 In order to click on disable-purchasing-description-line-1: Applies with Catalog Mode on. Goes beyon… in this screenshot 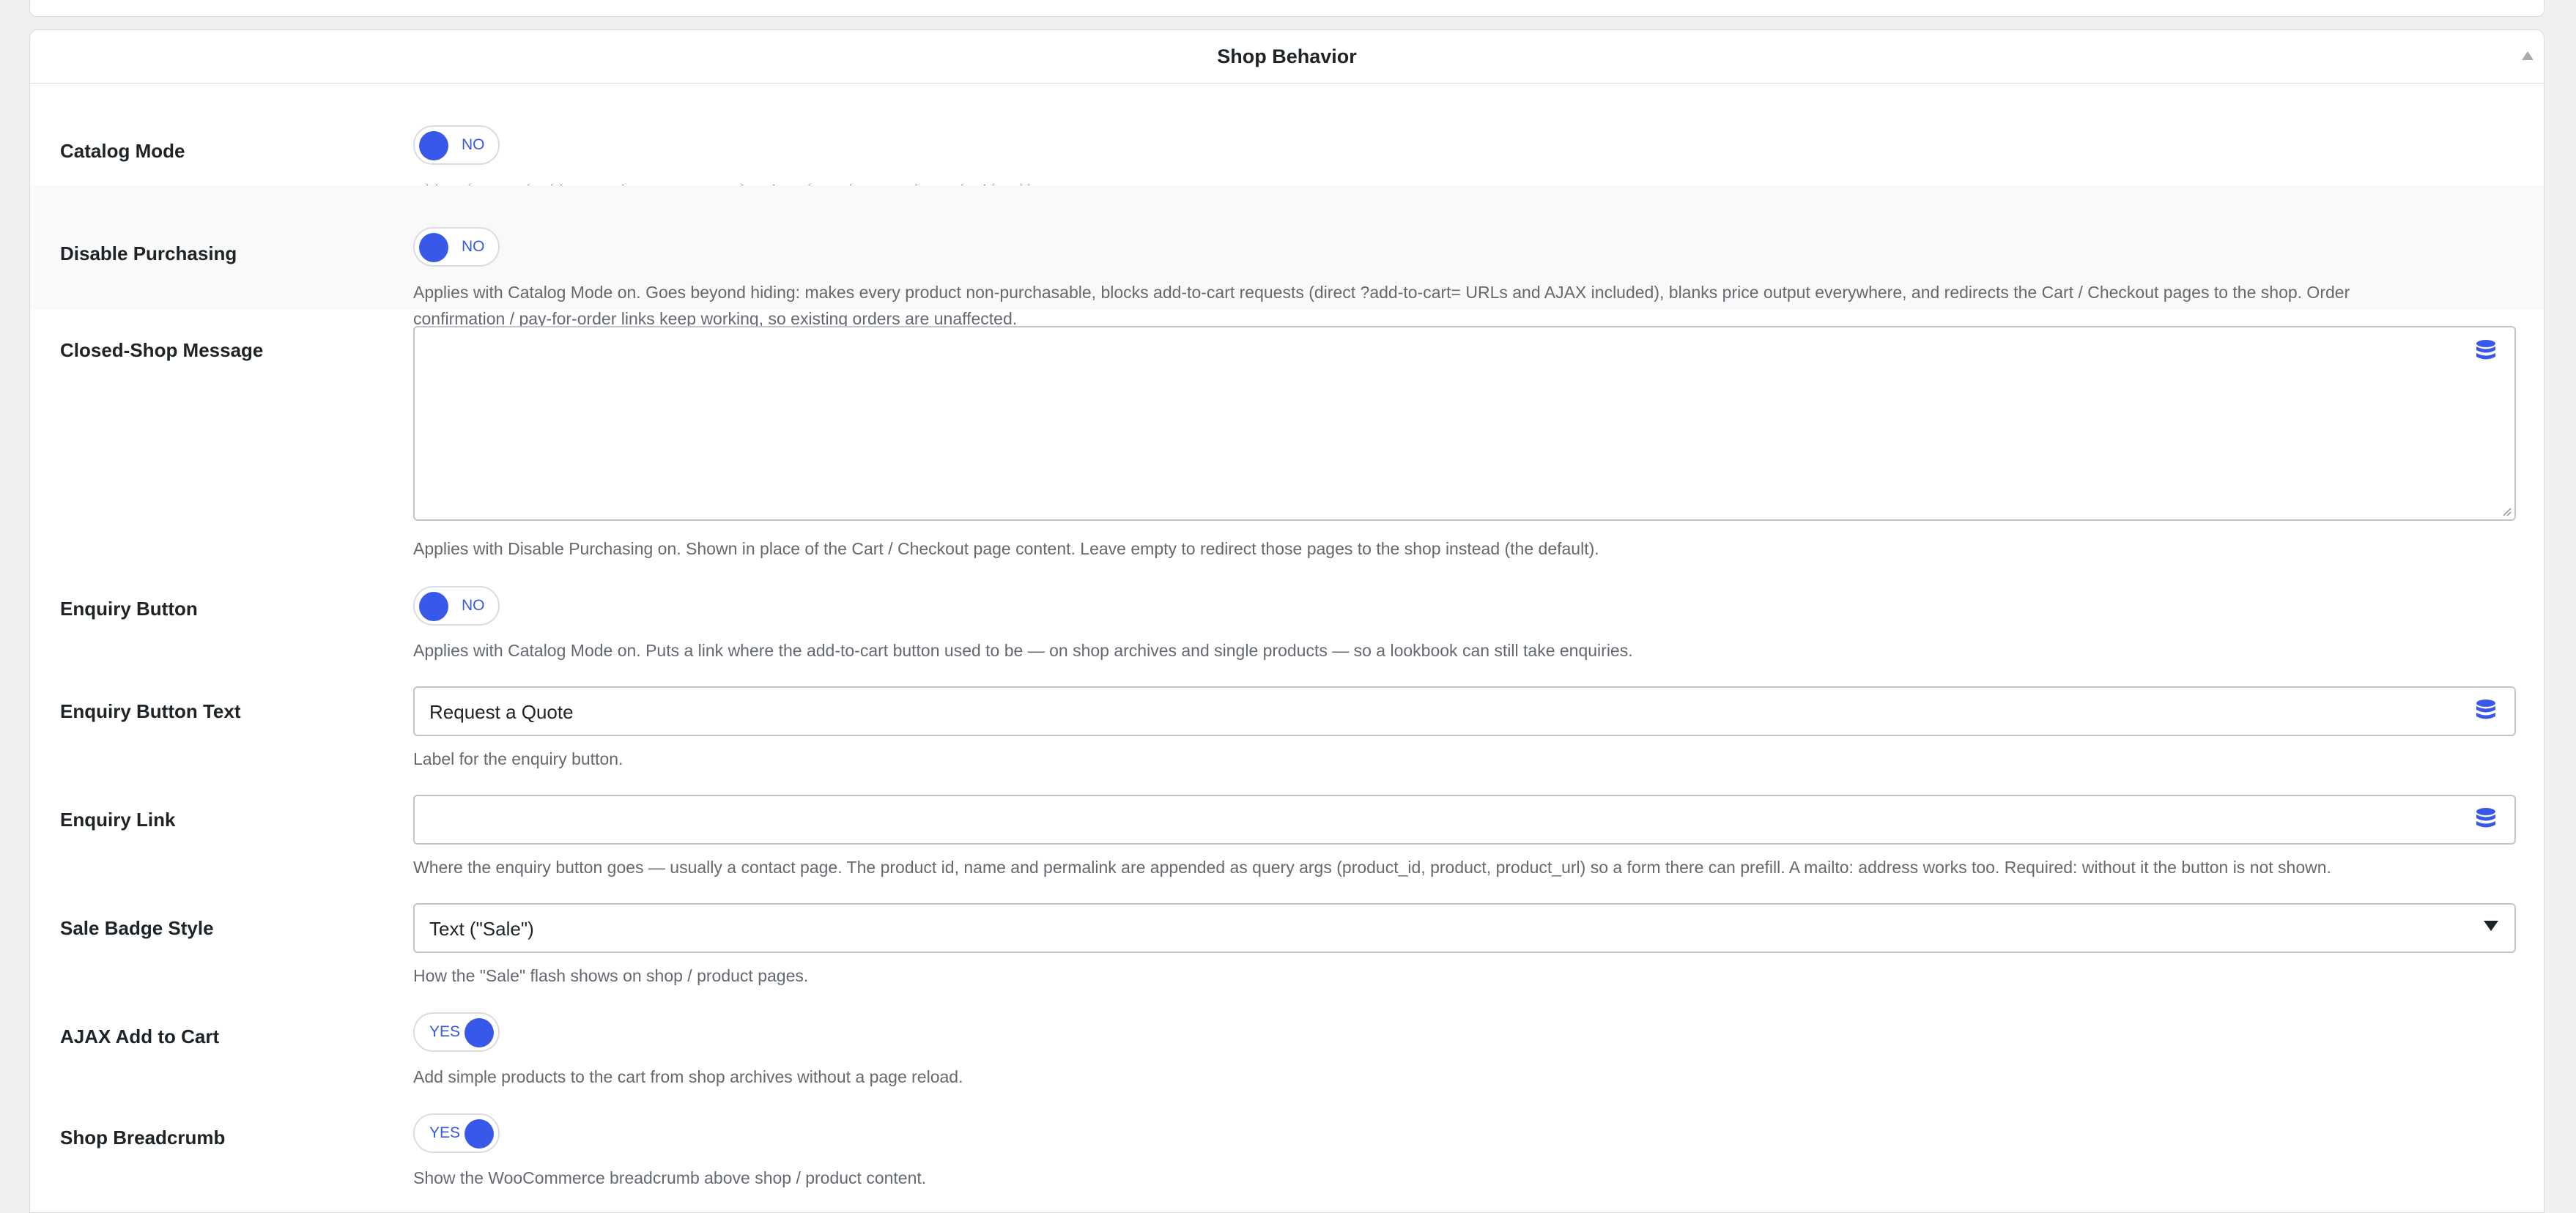, I will do `click(1381, 293)`.